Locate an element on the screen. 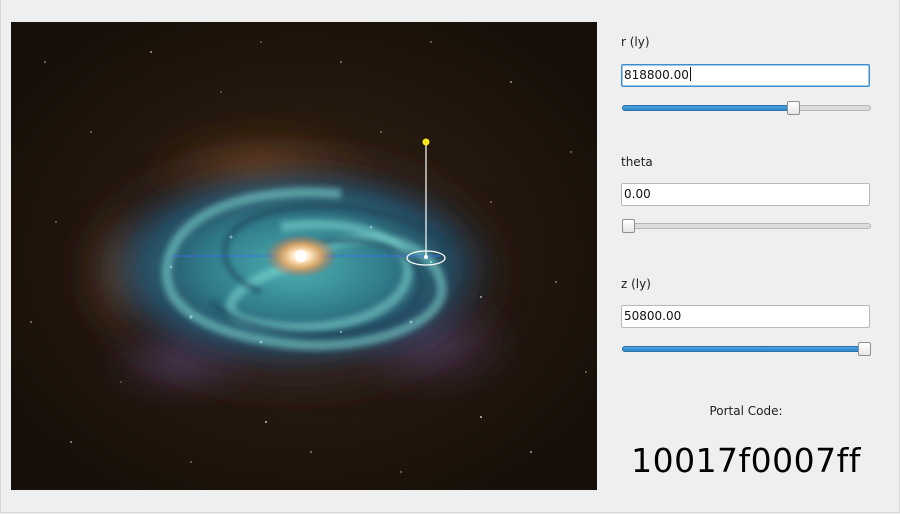 The height and width of the screenshot is (514, 900). r-slider is located at coordinates (746, 108).